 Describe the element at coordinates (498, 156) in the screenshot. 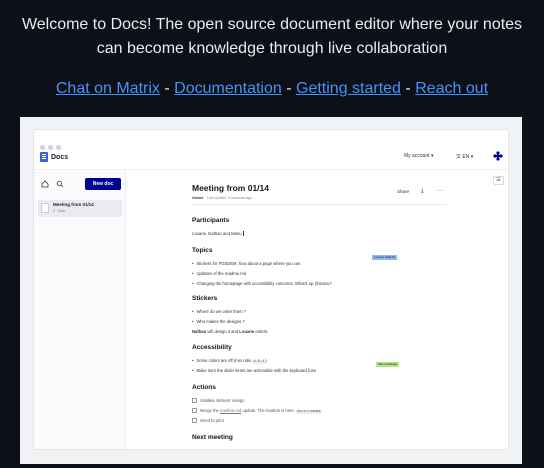

I see `gaufre-icon` at that location.